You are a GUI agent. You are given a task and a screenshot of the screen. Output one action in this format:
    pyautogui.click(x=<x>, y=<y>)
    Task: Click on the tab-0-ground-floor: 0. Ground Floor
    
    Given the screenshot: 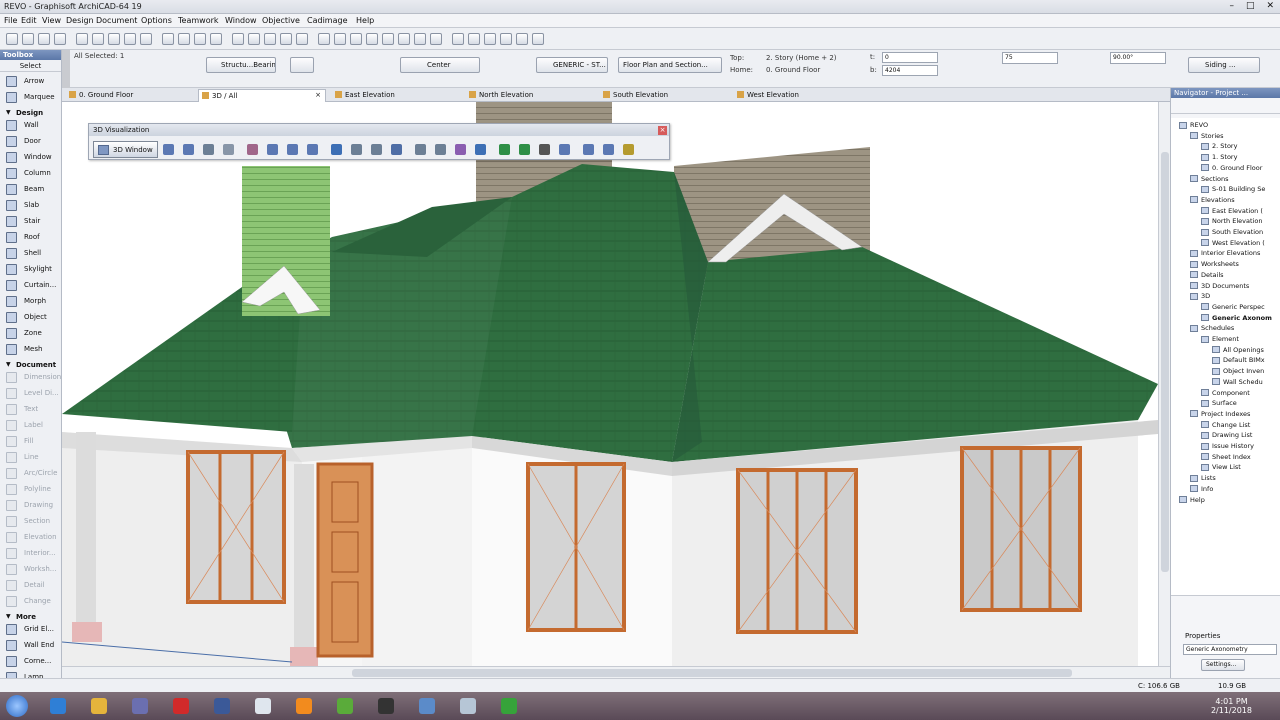 What is the action you would take?
    pyautogui.click(x=130, y=95)
    